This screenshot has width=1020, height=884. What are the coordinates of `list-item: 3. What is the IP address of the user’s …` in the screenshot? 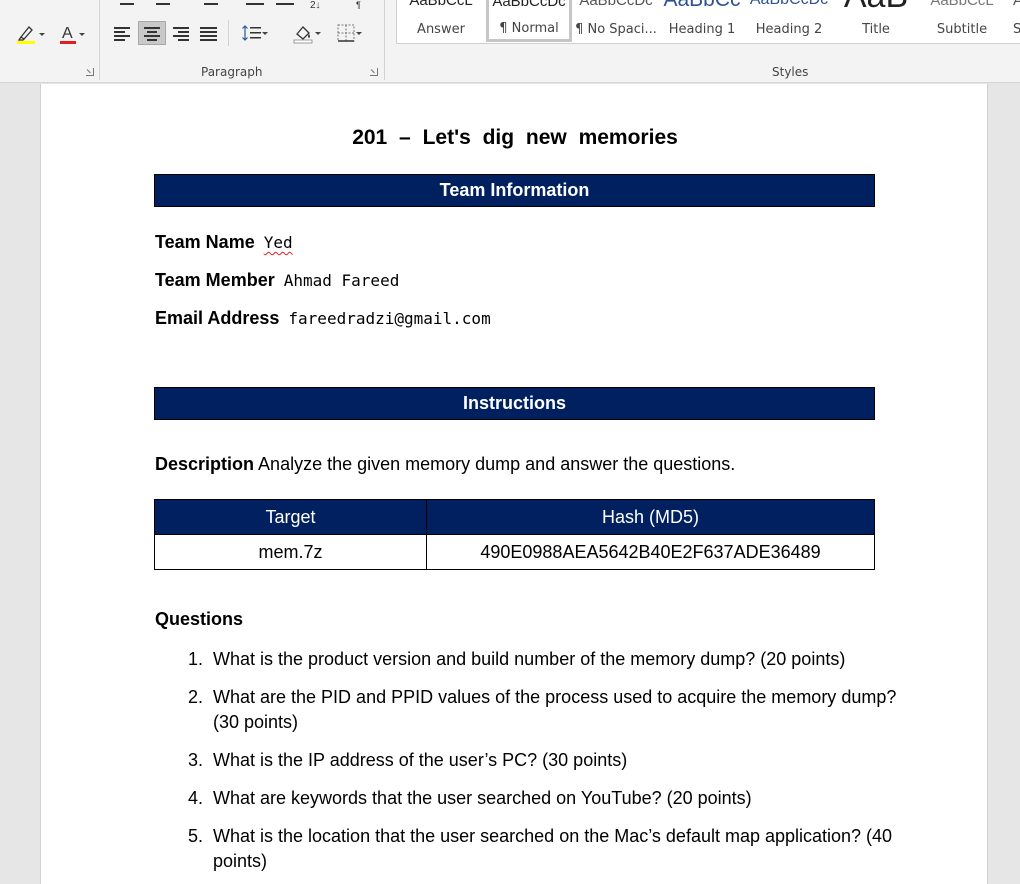 It's located at (543, 760).